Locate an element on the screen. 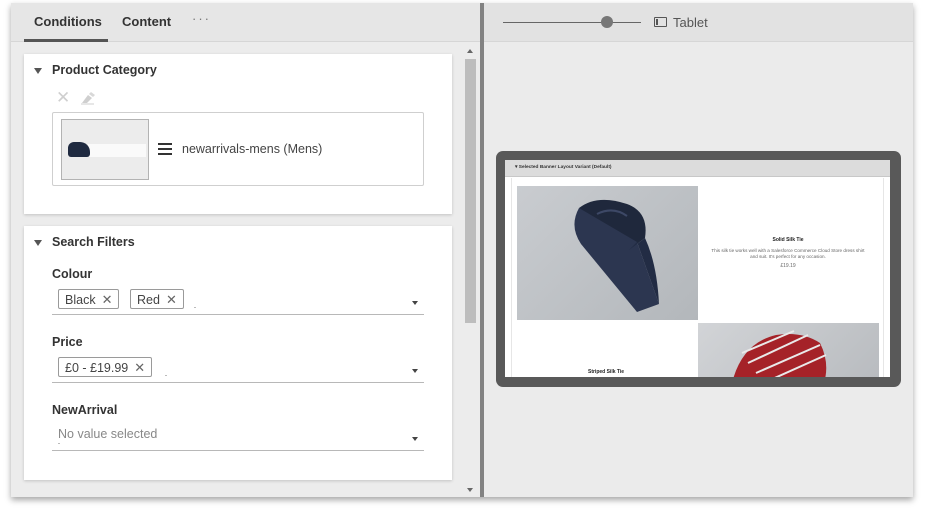  chip-red: Red ✕ is located at coordinates (157, 299).